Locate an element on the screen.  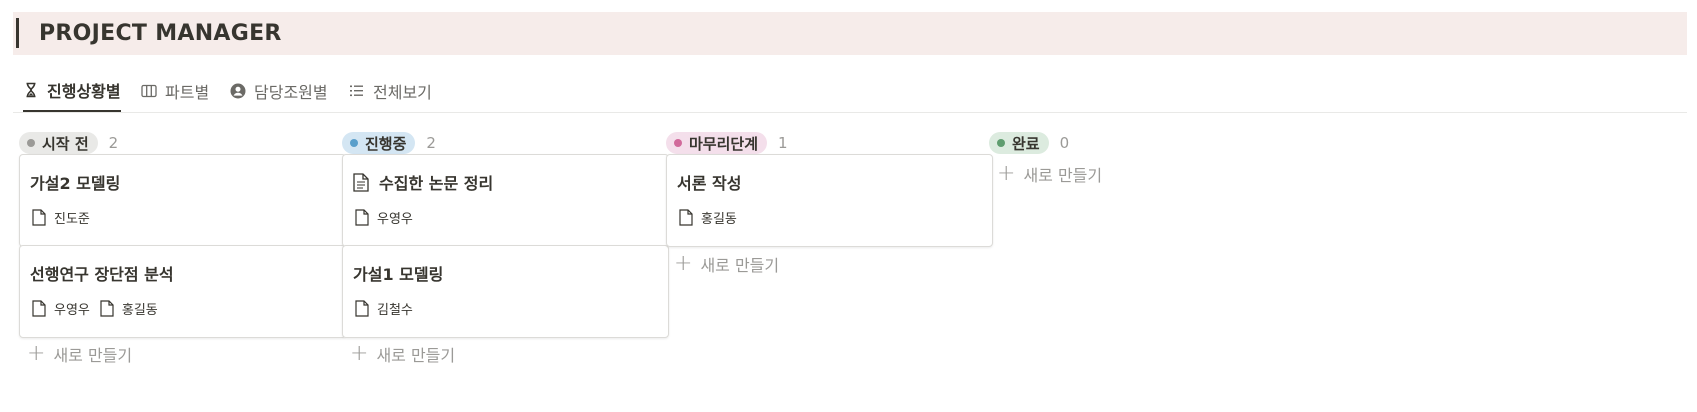
status-label: 마무리단계 is located at coordinates (724, 143).